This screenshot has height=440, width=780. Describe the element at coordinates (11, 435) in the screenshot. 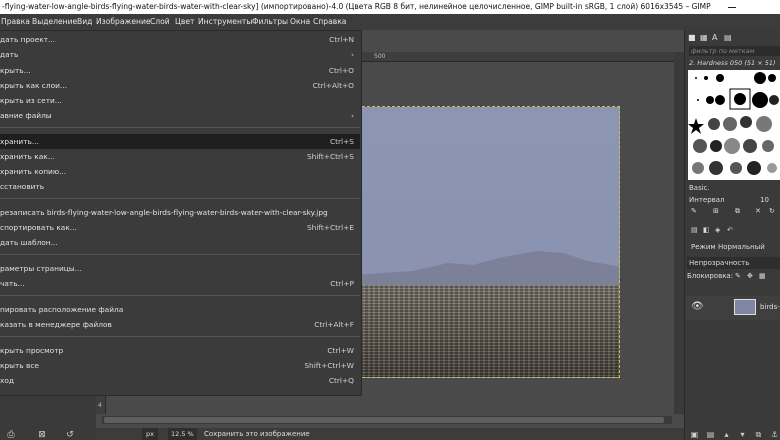

I see `save-tool-preset-icon: ⎙` at that location.